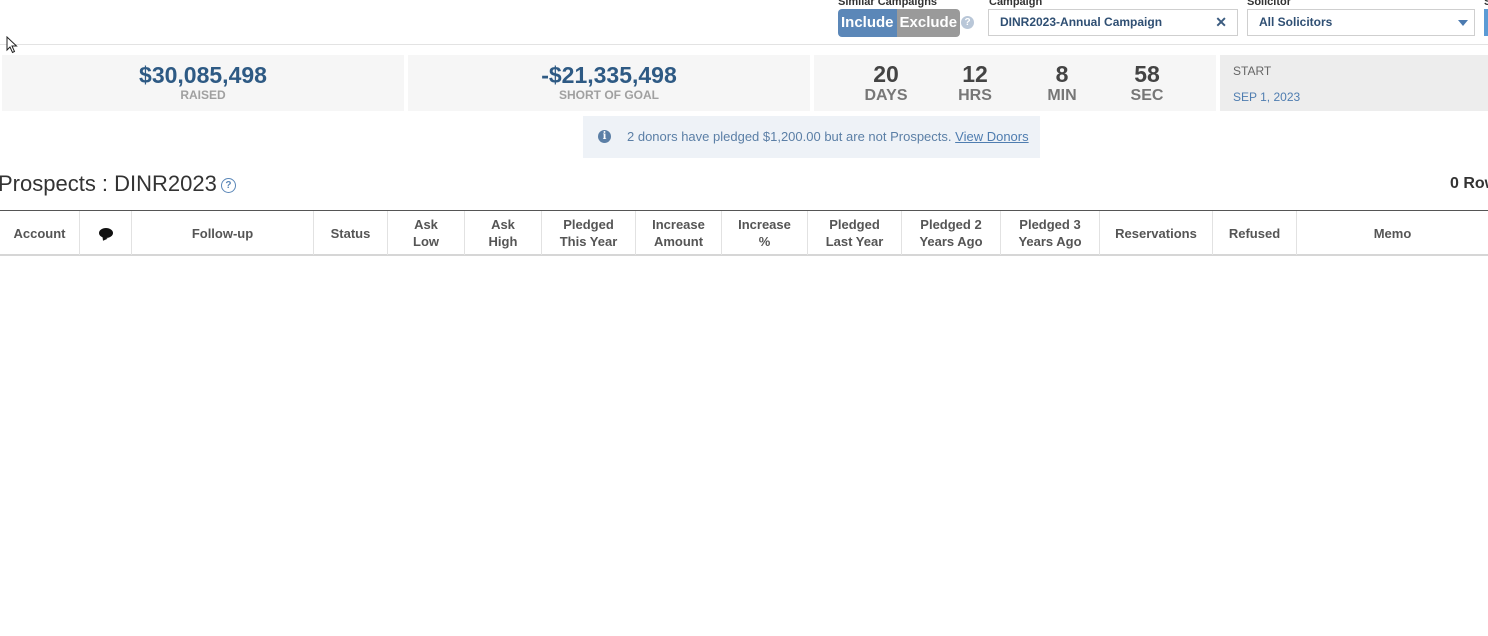  I want to click on countdown-seconds: 58 SEC, so click(1147, 82).